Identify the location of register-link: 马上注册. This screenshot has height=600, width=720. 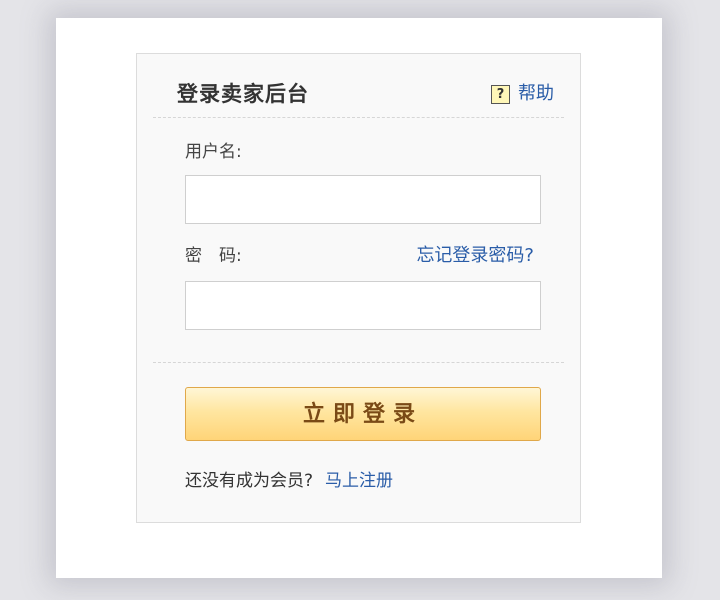
(359, 481).